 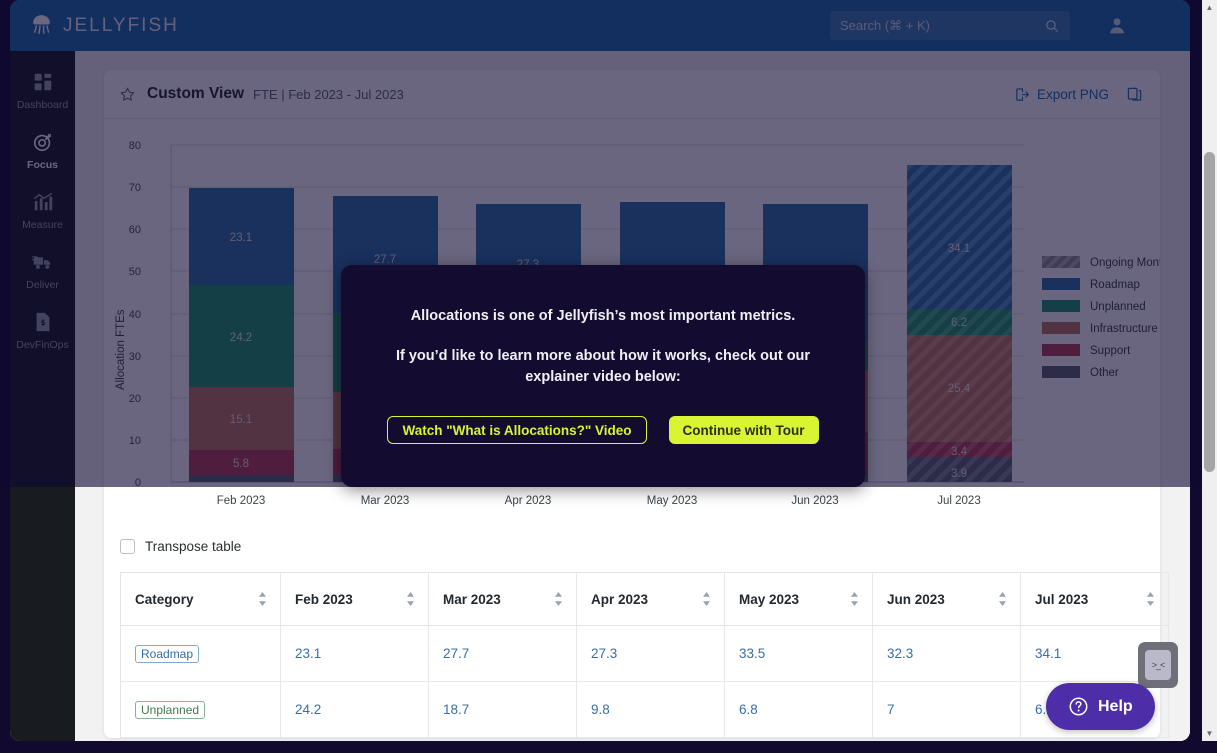 I want to click on sidebar-label-deliver: Deliver, so click(x=42, y=285).